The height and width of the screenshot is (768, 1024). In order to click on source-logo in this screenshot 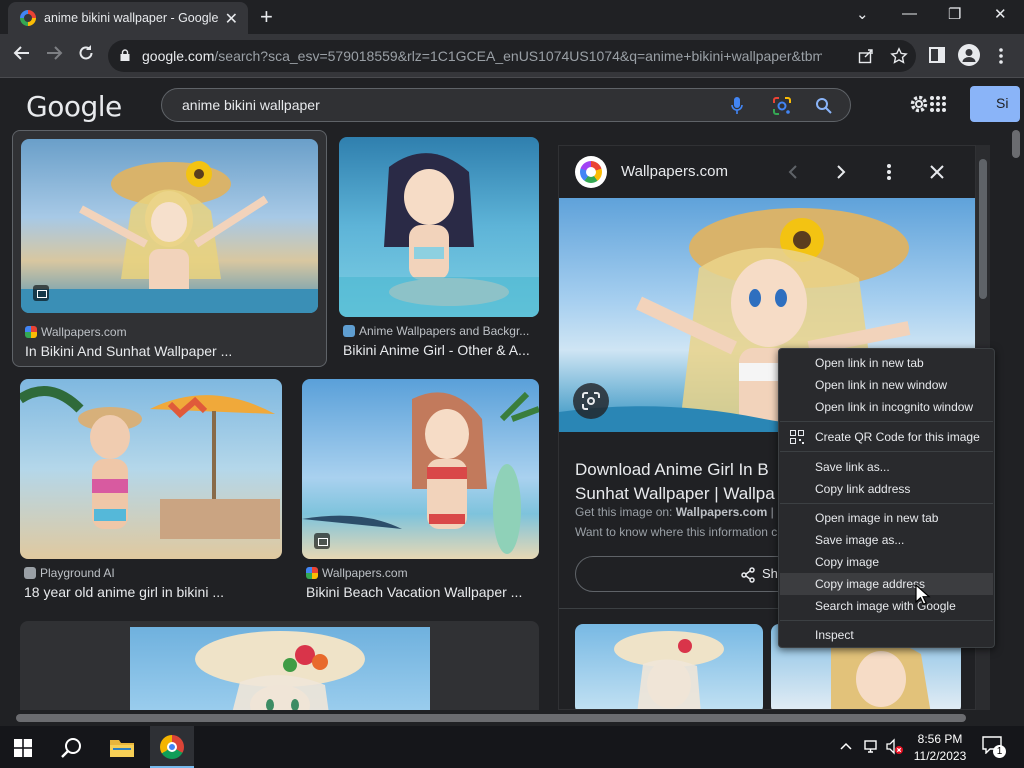, I will do `click(591, 172)`.